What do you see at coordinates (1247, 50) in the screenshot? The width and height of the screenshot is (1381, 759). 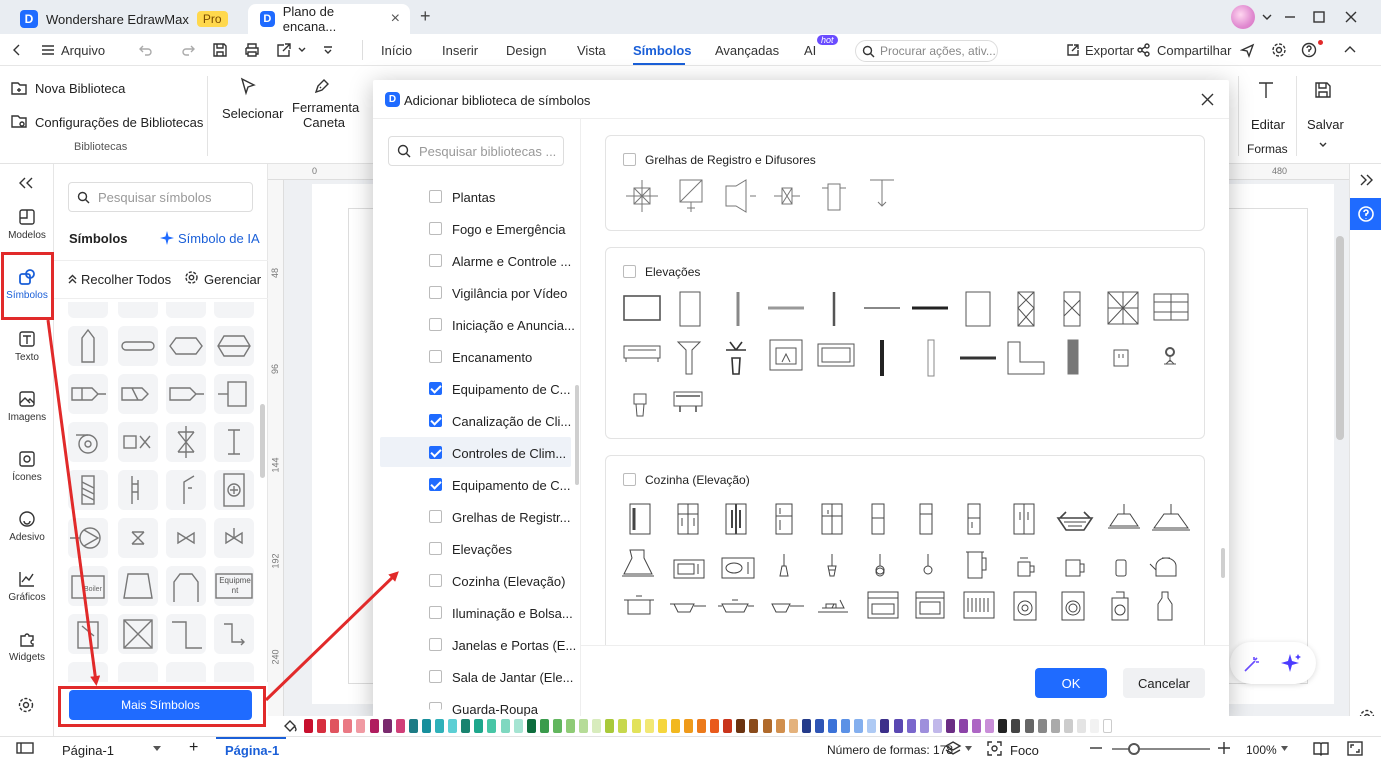 I see `send-icon` at bounding box center [1247, 50].